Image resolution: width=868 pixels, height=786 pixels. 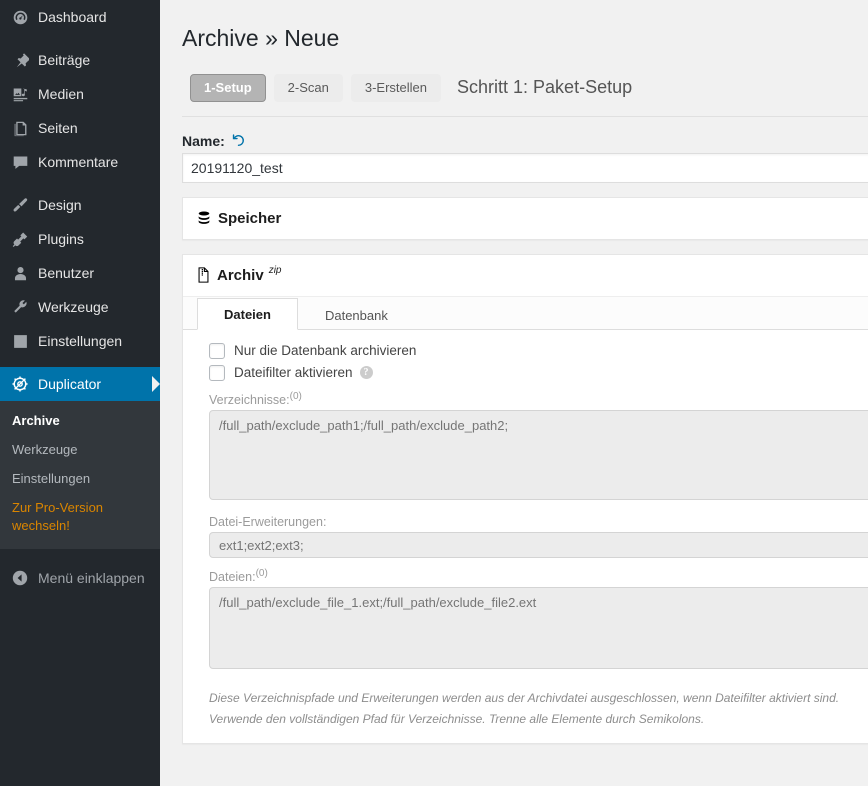 I want to click on sidebar-item-tools: Werkzeuge, so click(x=80, y=307).